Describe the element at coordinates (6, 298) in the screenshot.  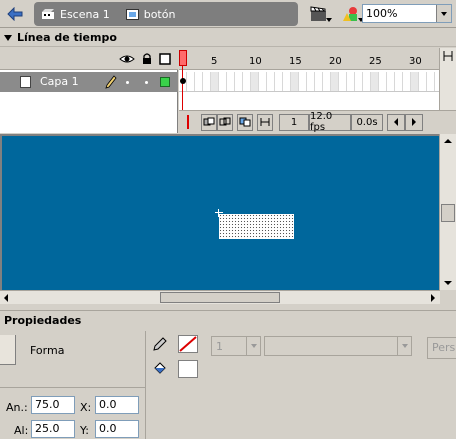
I see `arrow-left-icon` at that location.